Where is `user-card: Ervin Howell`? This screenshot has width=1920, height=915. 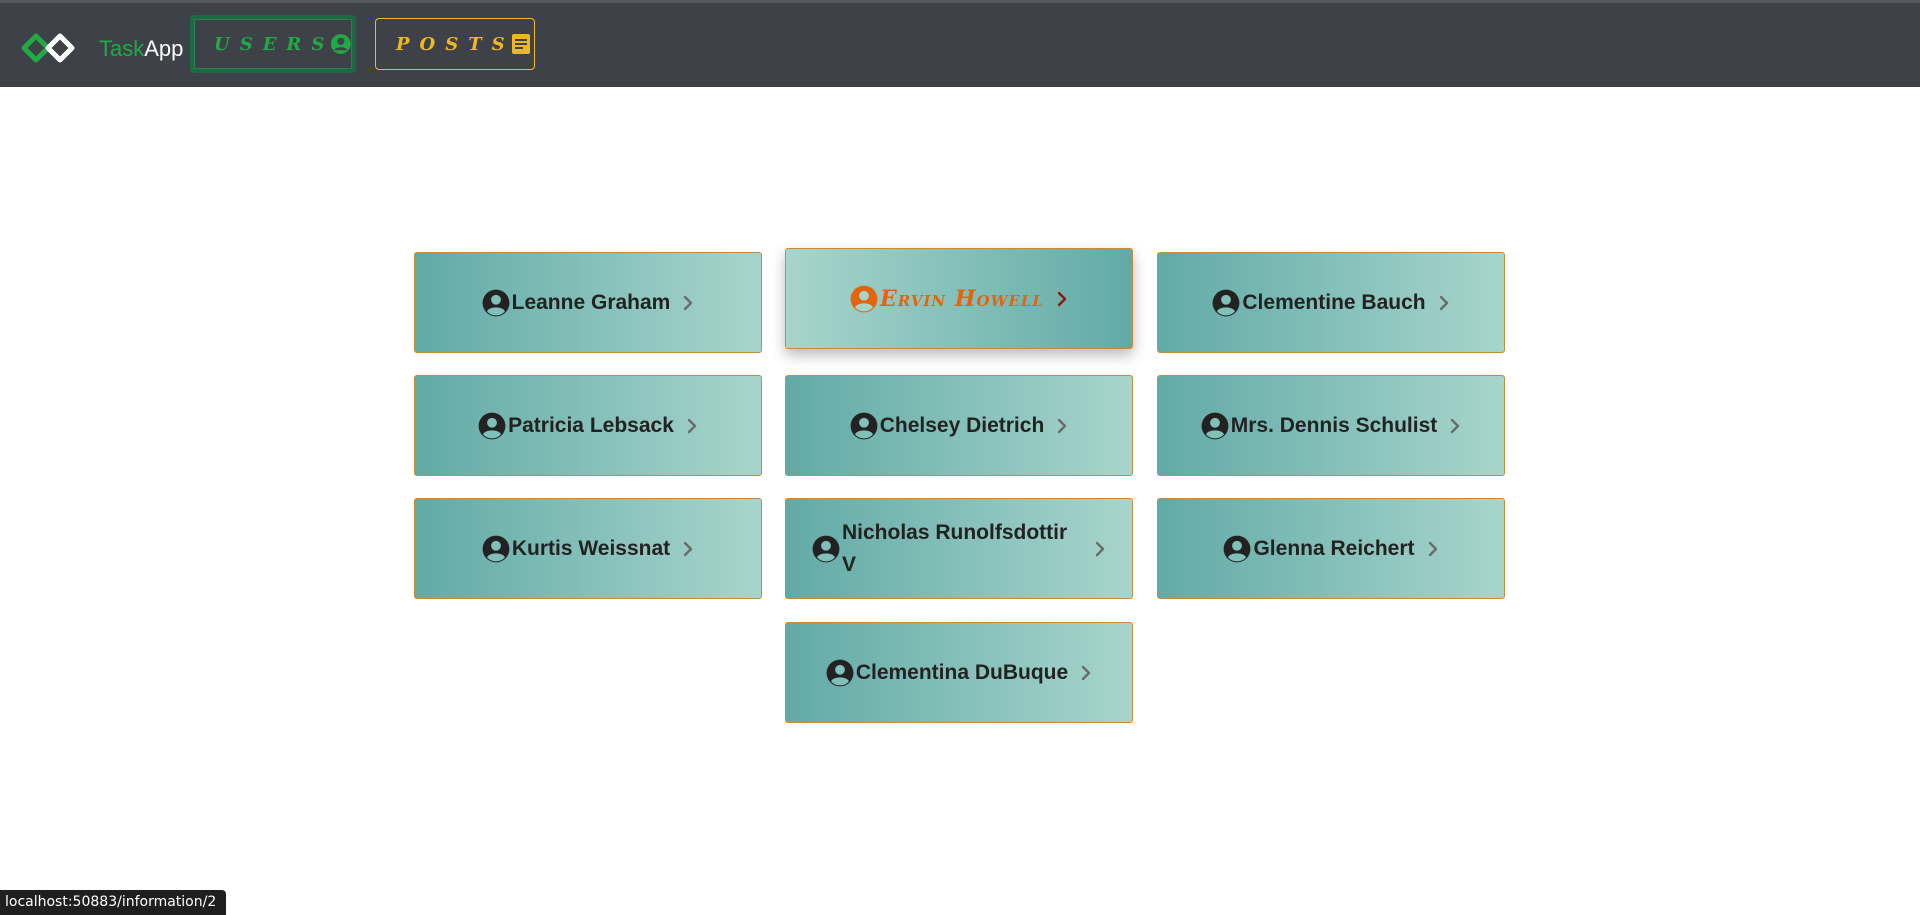 user-card: Ervin Howell is located at coordinates (959, 298).